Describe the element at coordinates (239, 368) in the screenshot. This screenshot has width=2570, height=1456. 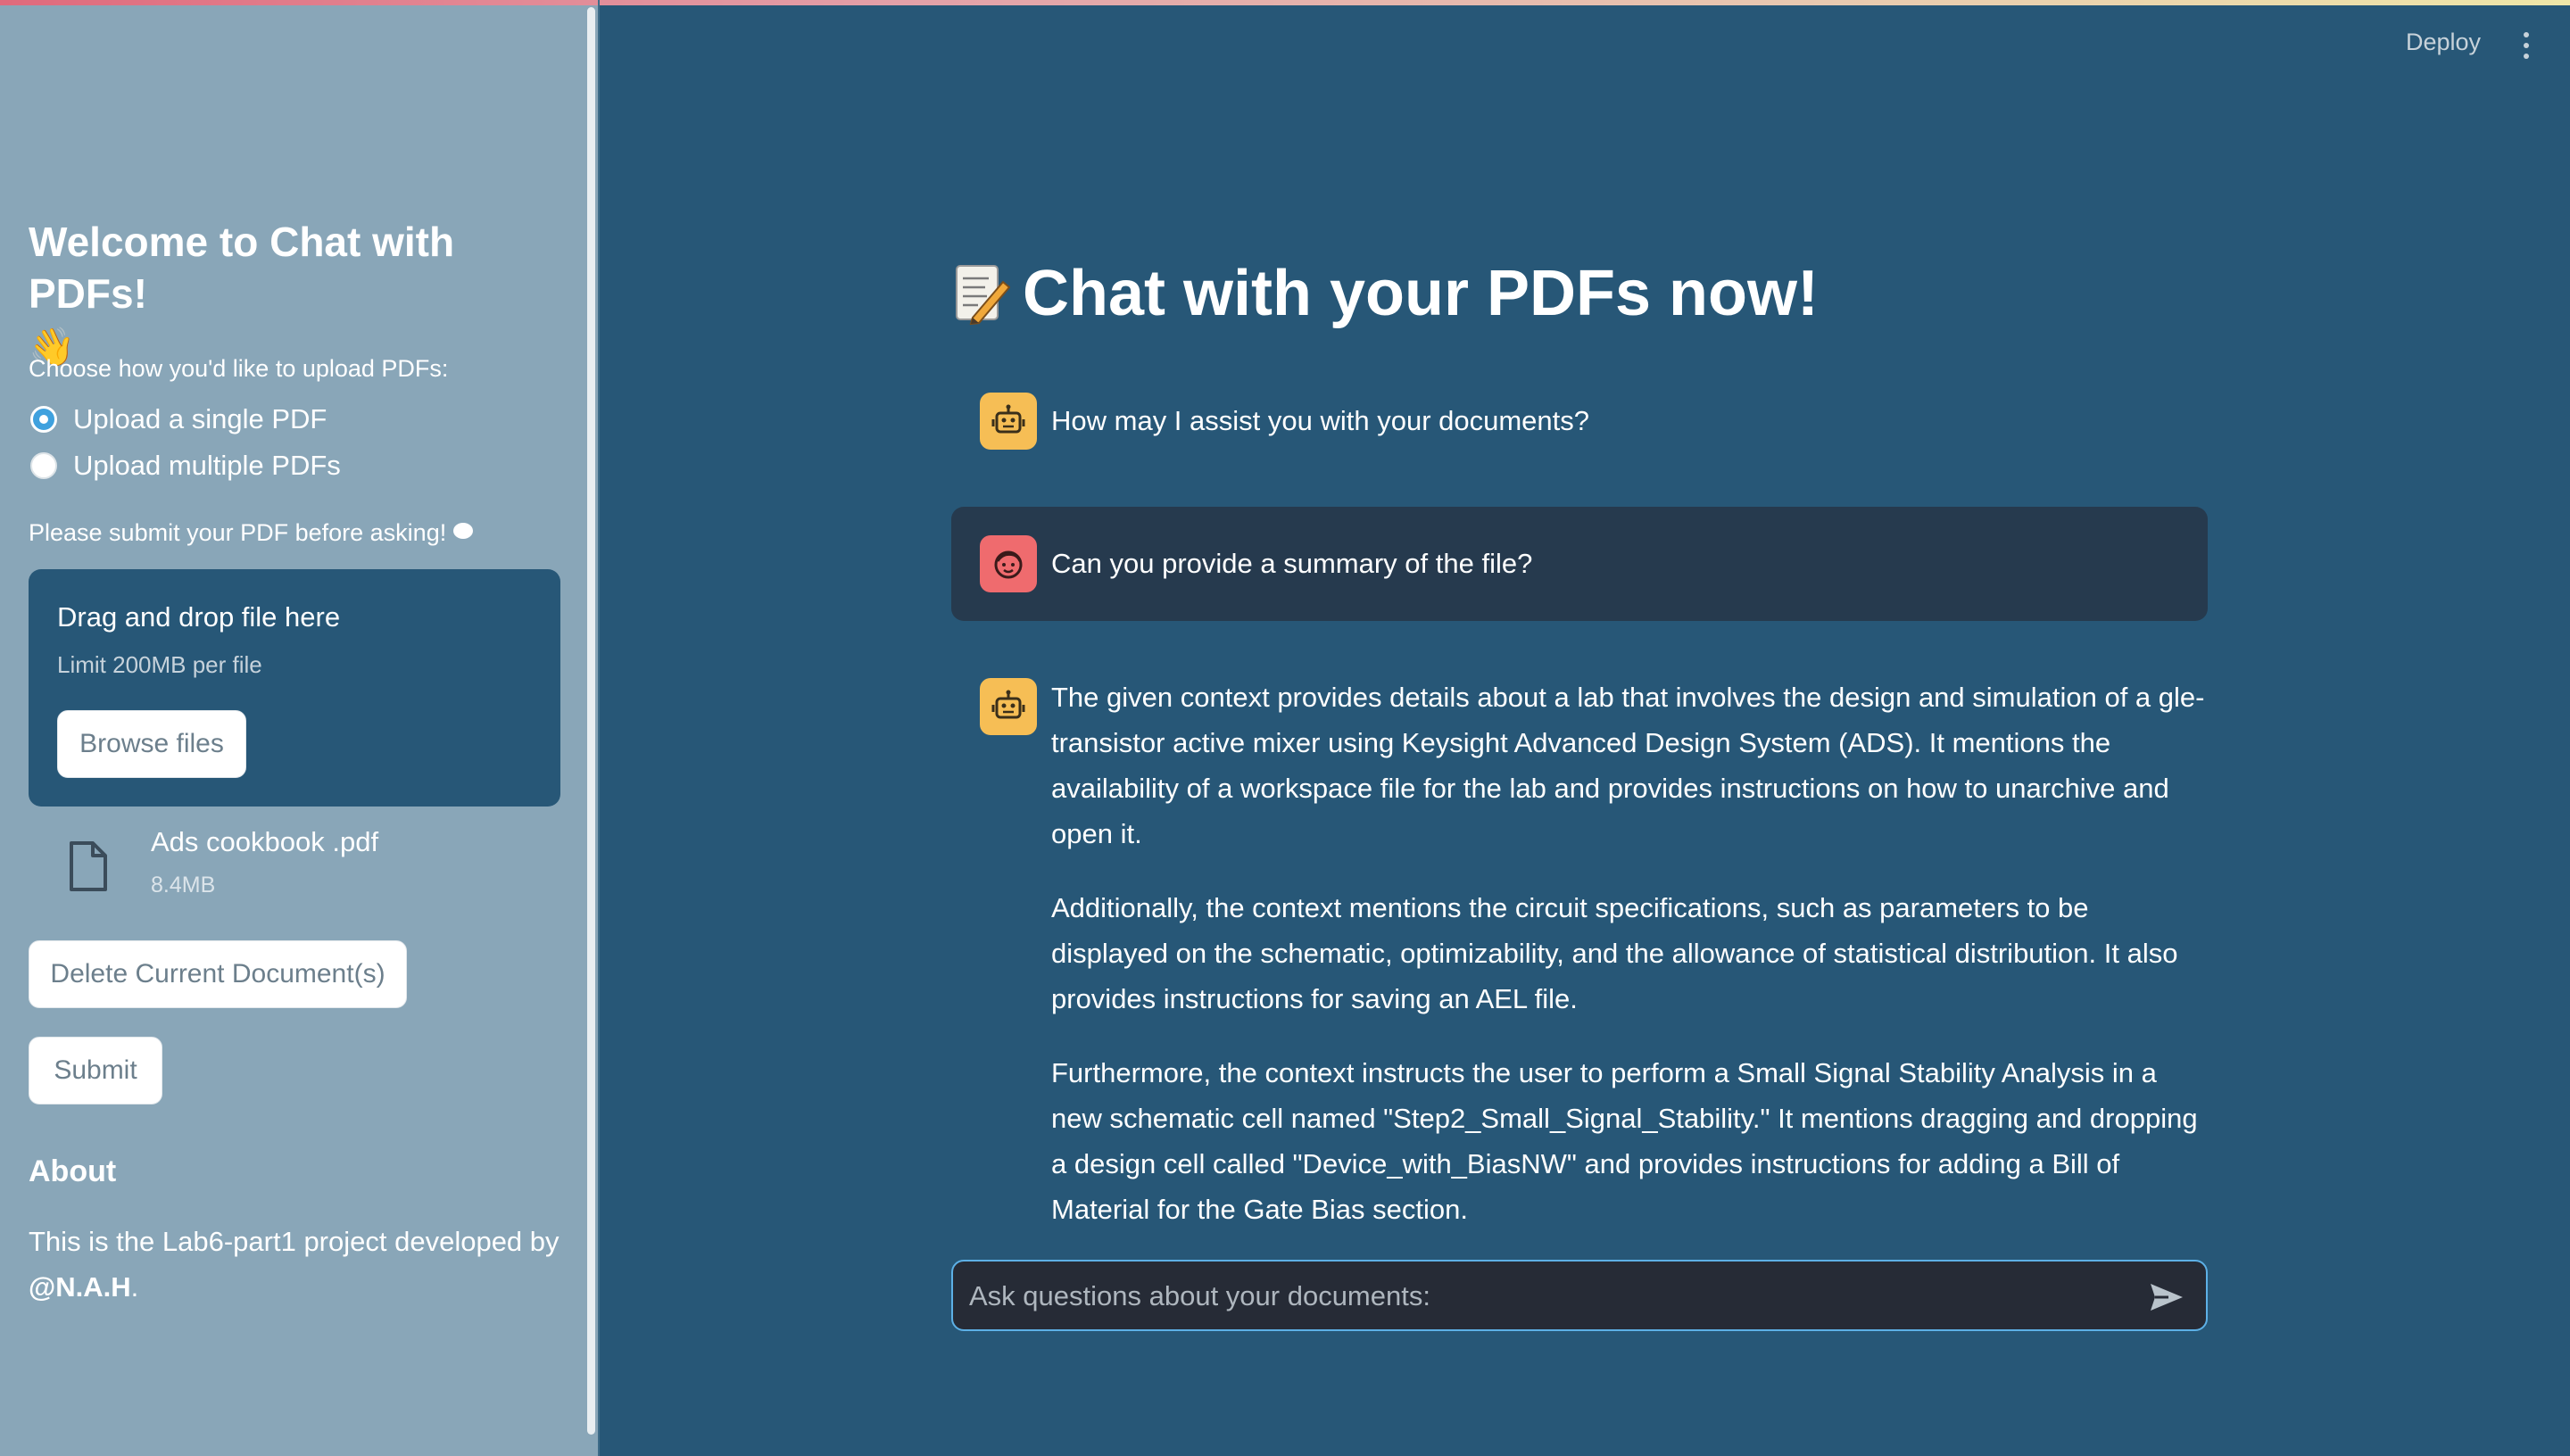
I see `upload-method-label: Choose how you'd like to upload PDFs:` at that location.